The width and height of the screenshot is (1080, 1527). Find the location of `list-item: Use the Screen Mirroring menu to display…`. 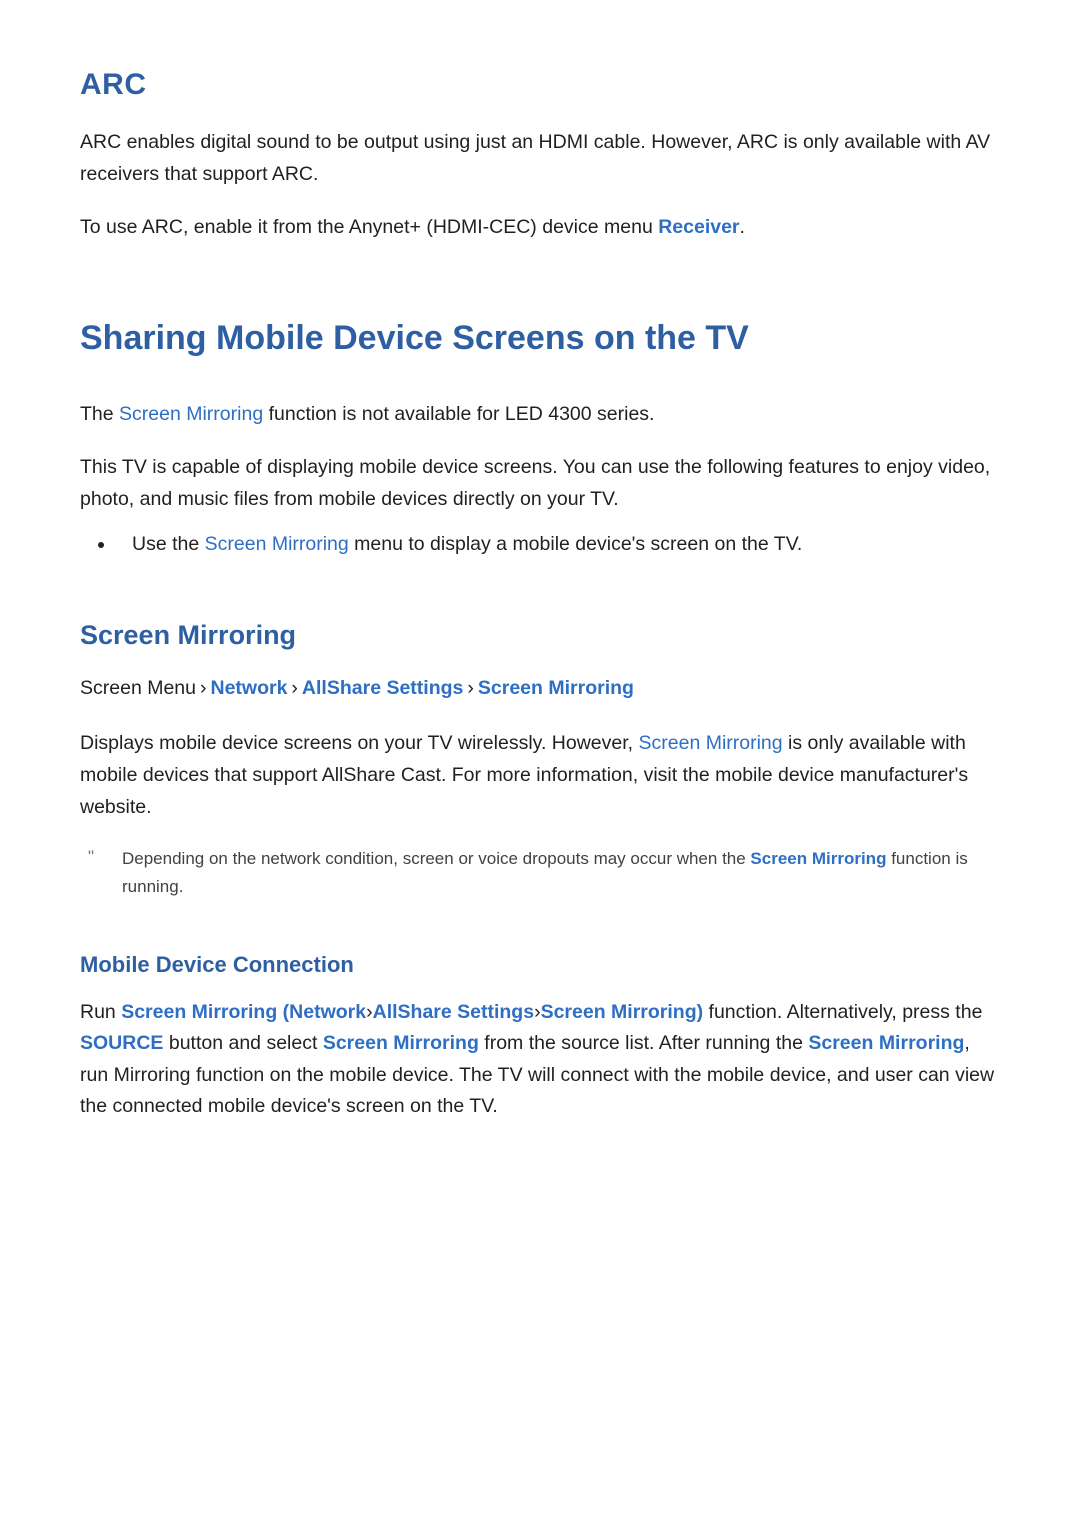

list-item: Use the Screen Mirroring menu to display… is located at coordinates (540, 545).